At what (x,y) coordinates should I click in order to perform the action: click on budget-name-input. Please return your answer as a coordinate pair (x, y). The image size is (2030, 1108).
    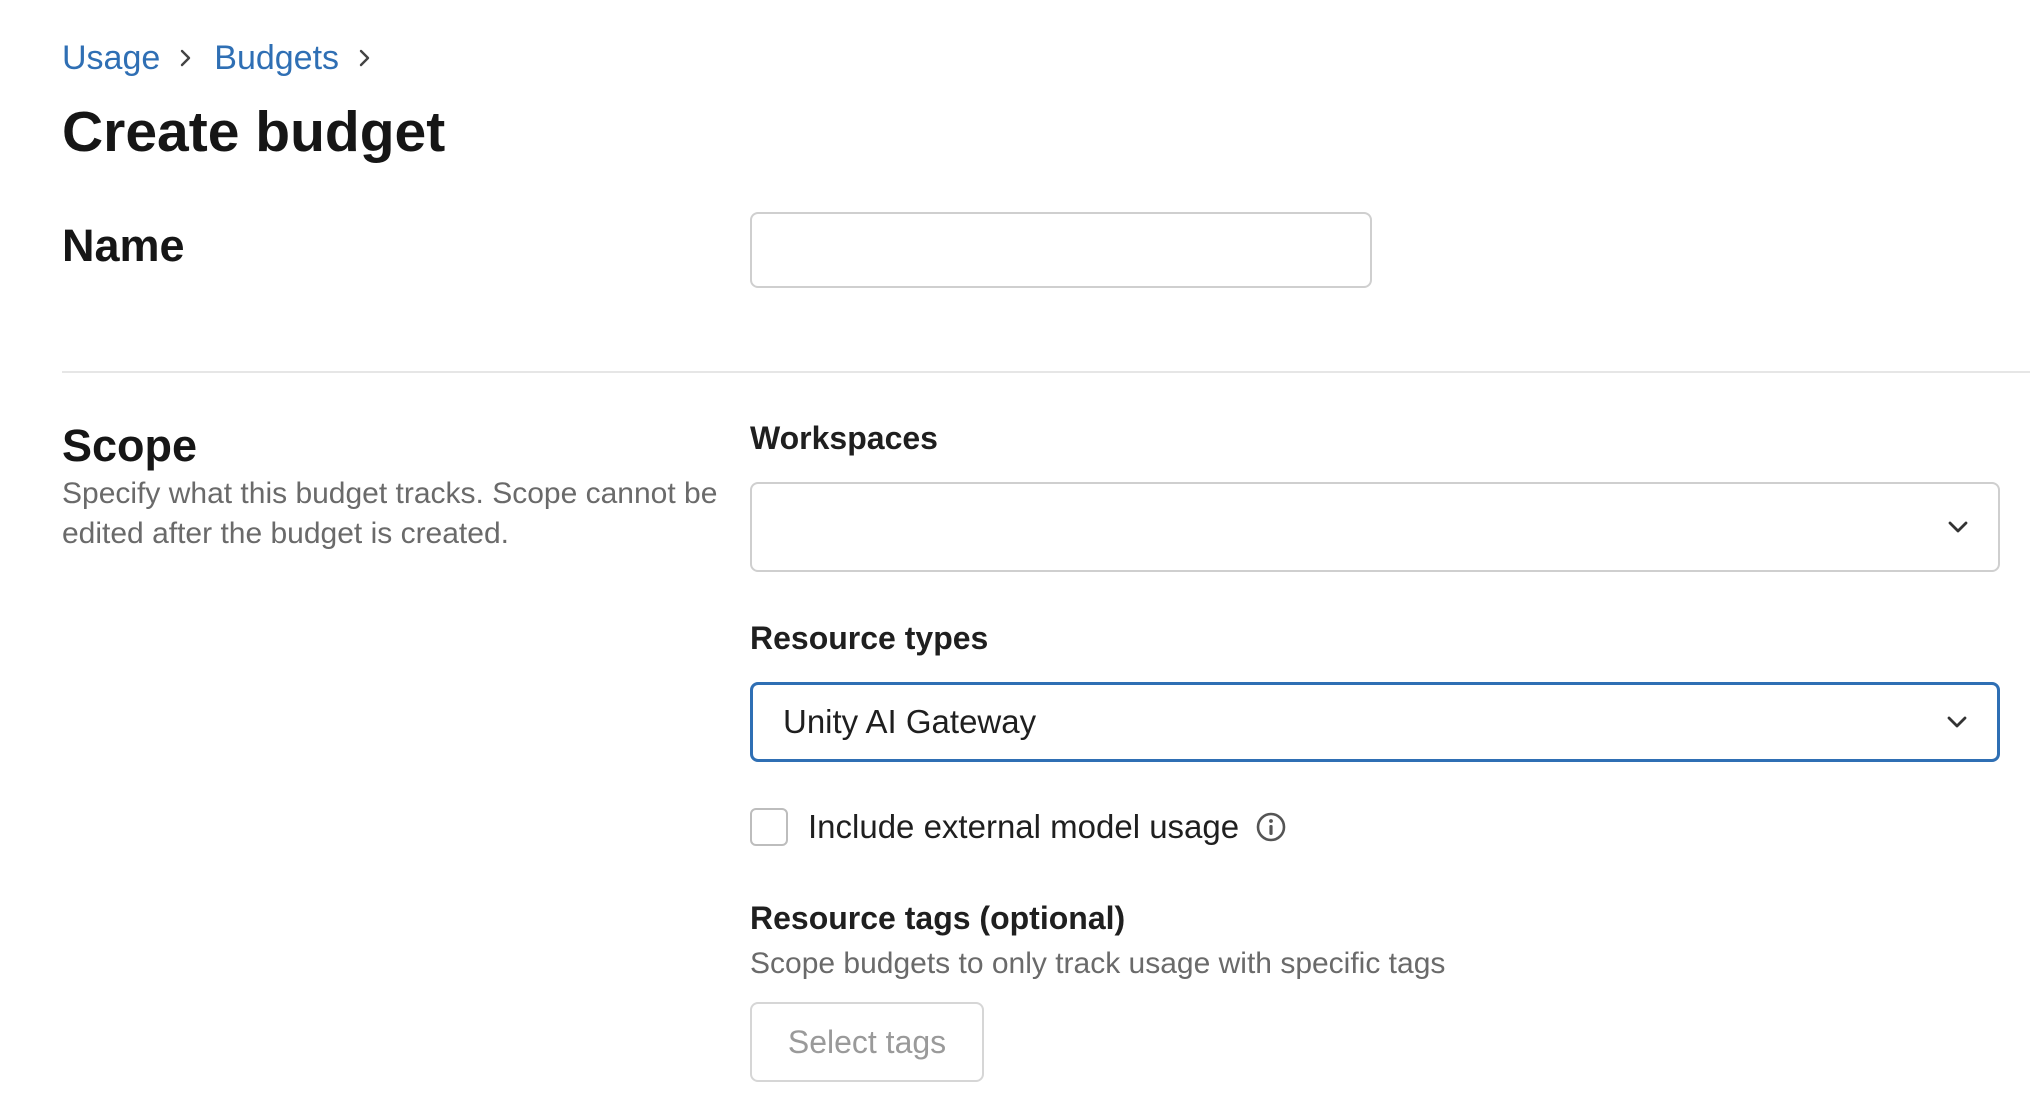
    Looking at the image, I should click on (1061, 250).